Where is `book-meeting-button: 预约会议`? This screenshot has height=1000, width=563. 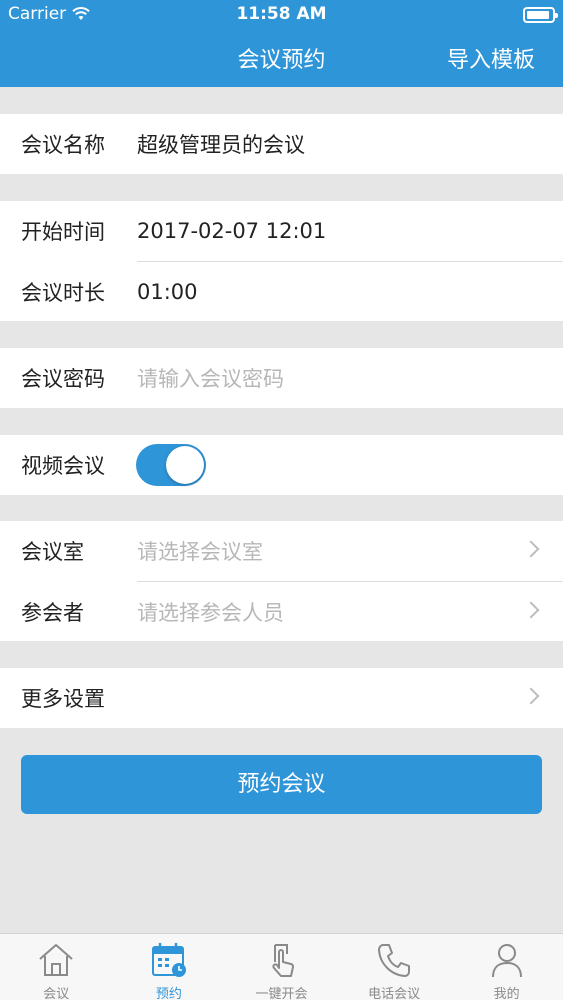
book-meeting-button: 预约会议 is located at coordinates (281, 784).